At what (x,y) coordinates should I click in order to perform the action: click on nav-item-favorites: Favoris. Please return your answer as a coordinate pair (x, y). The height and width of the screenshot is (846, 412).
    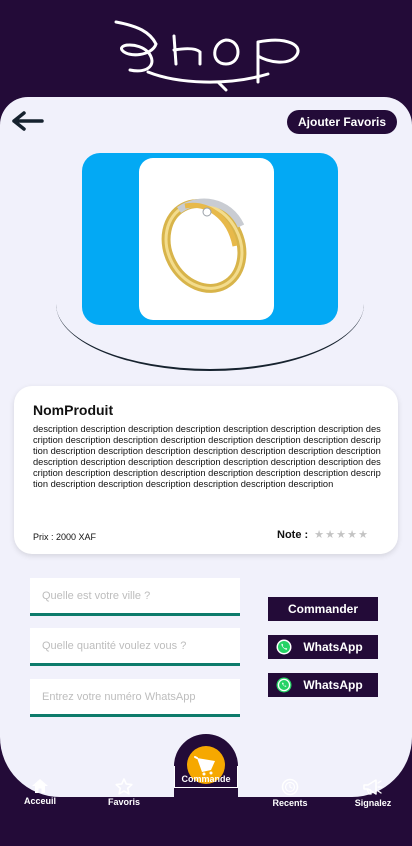
    Looking at the image, I should click on (124, 792).